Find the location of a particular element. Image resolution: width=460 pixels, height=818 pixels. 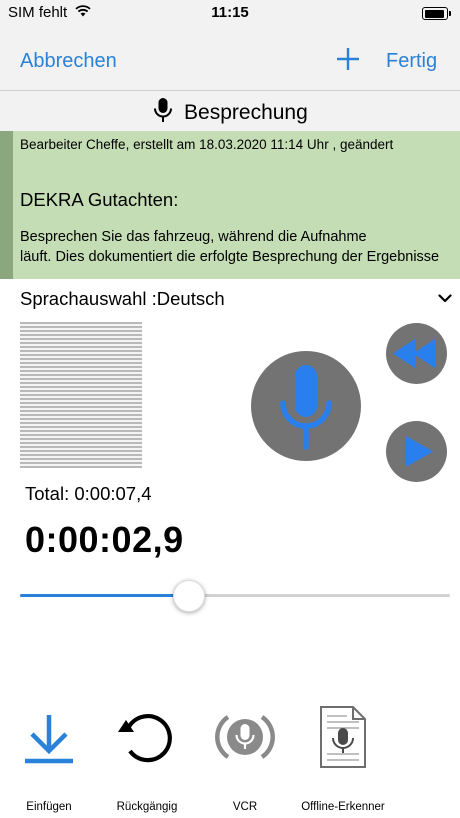

page-title: Besprechung is located at coordinates (246, 112).